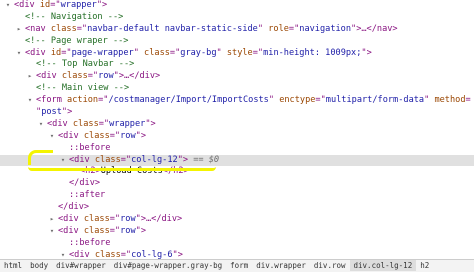 This screenshot has height=272, width=474. I want to click on breadcrumb-item: html, so click(13, 265).